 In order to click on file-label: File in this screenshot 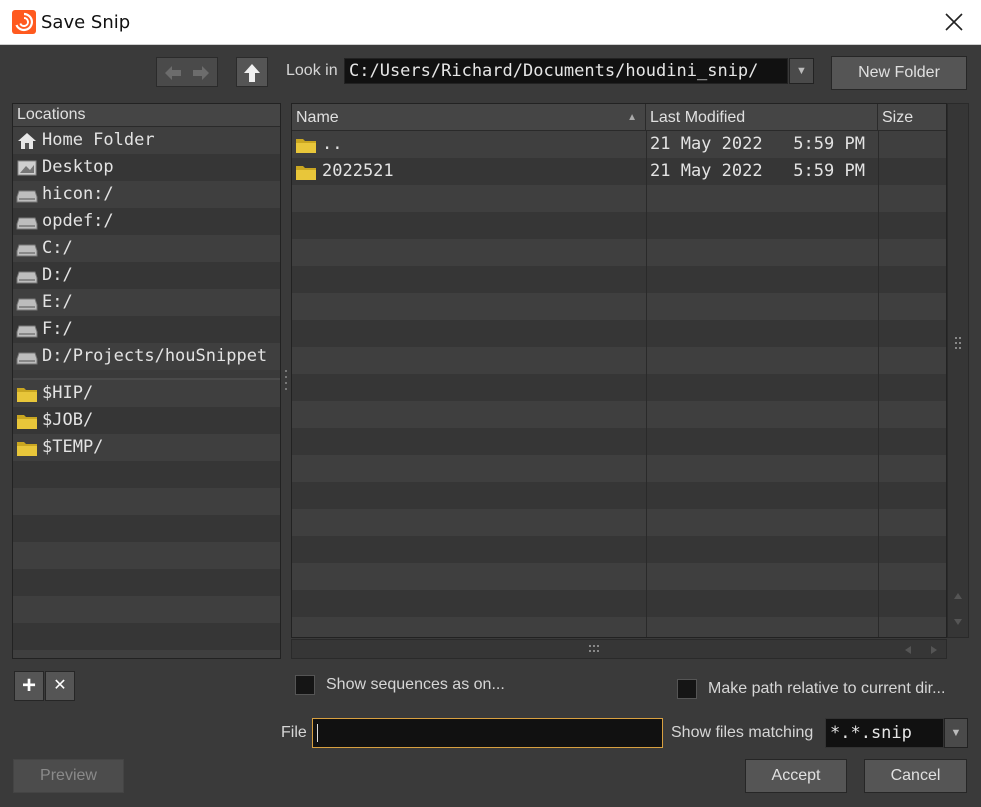, I will do `click(294, 732)`.